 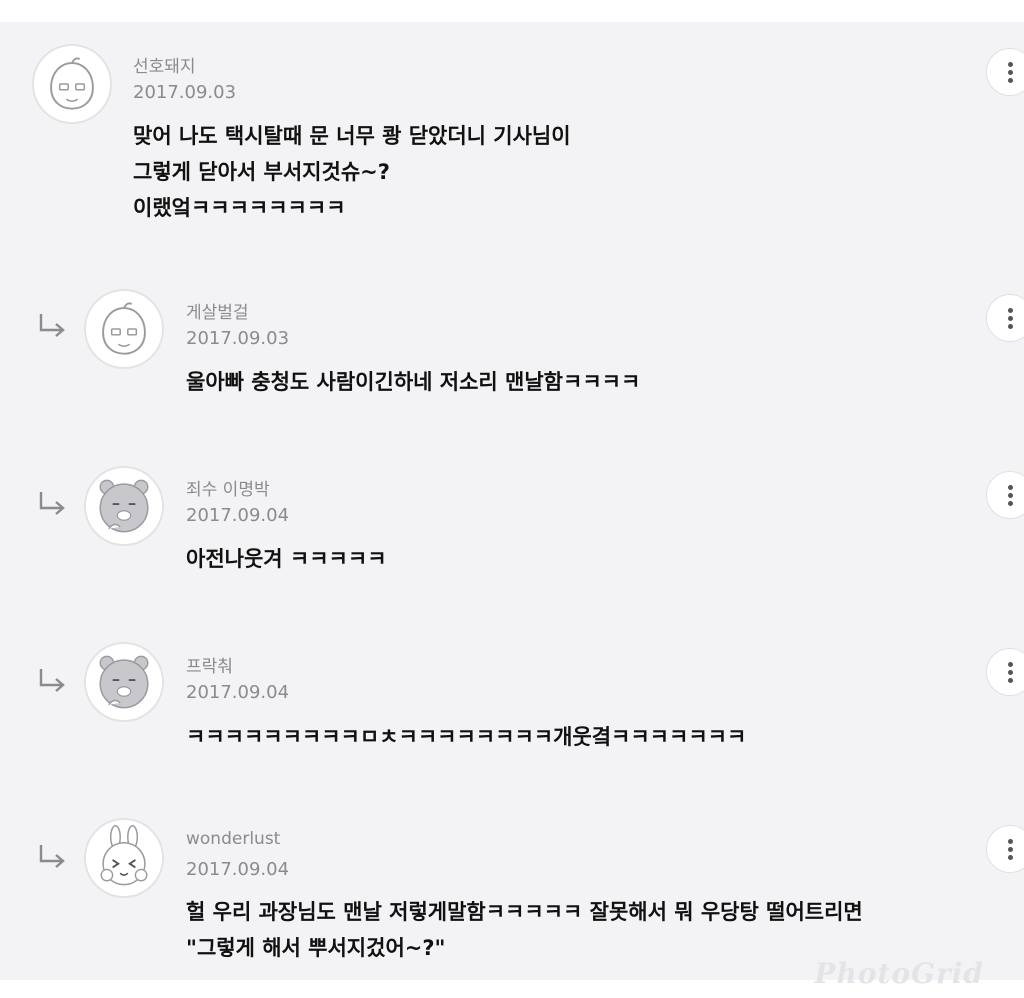 What do you see at coordinates (228, 487) in the screenshot?
I see `comment-username: 죄수 이명박` at bounding box center [228, 487].